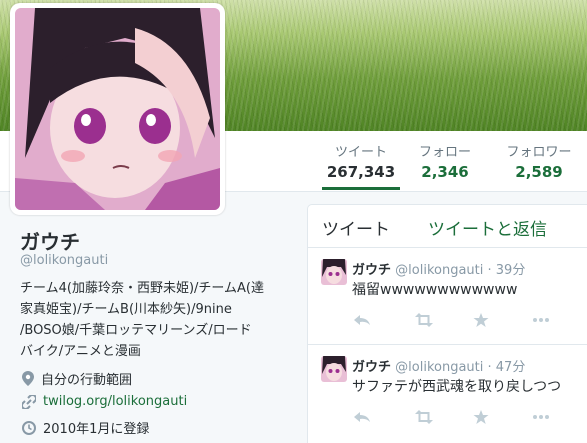  Describe the element at coordinates (360, 152) in the screenshot. I see `stat-tweets-label: ツイート` at that location.